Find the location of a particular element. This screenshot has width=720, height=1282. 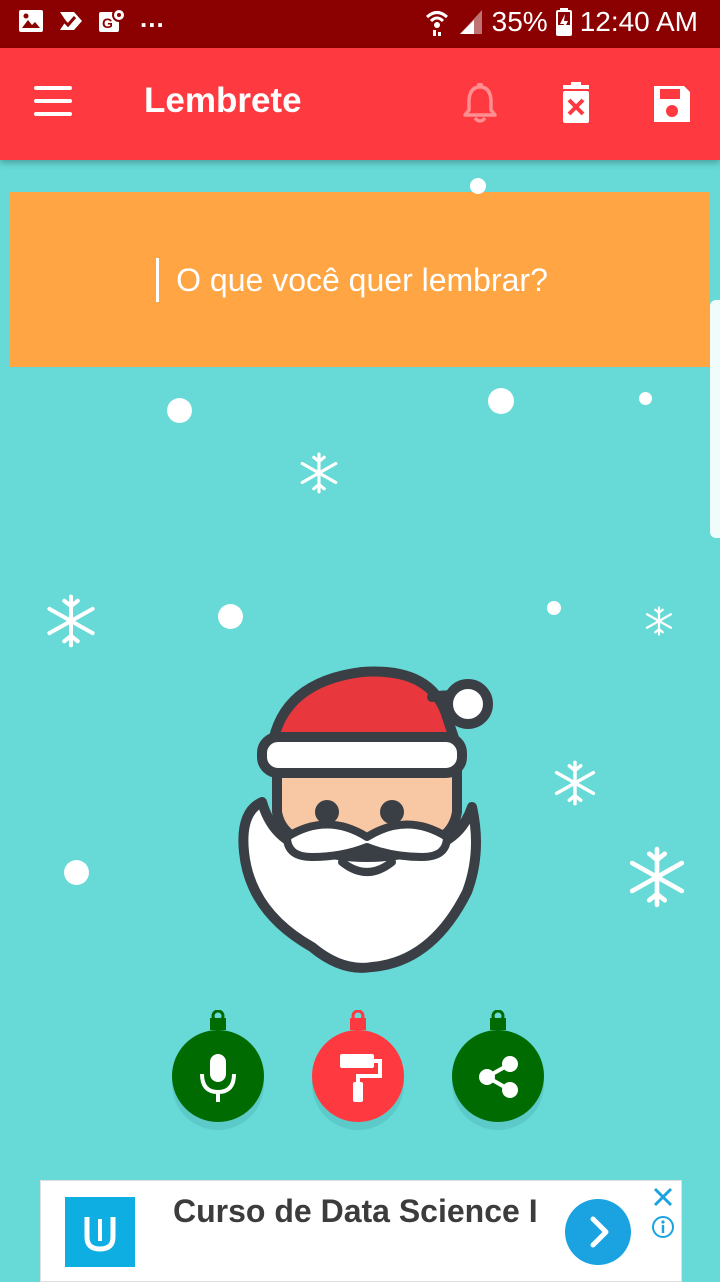

ad-open-button is located at coordinates (598, 1232).